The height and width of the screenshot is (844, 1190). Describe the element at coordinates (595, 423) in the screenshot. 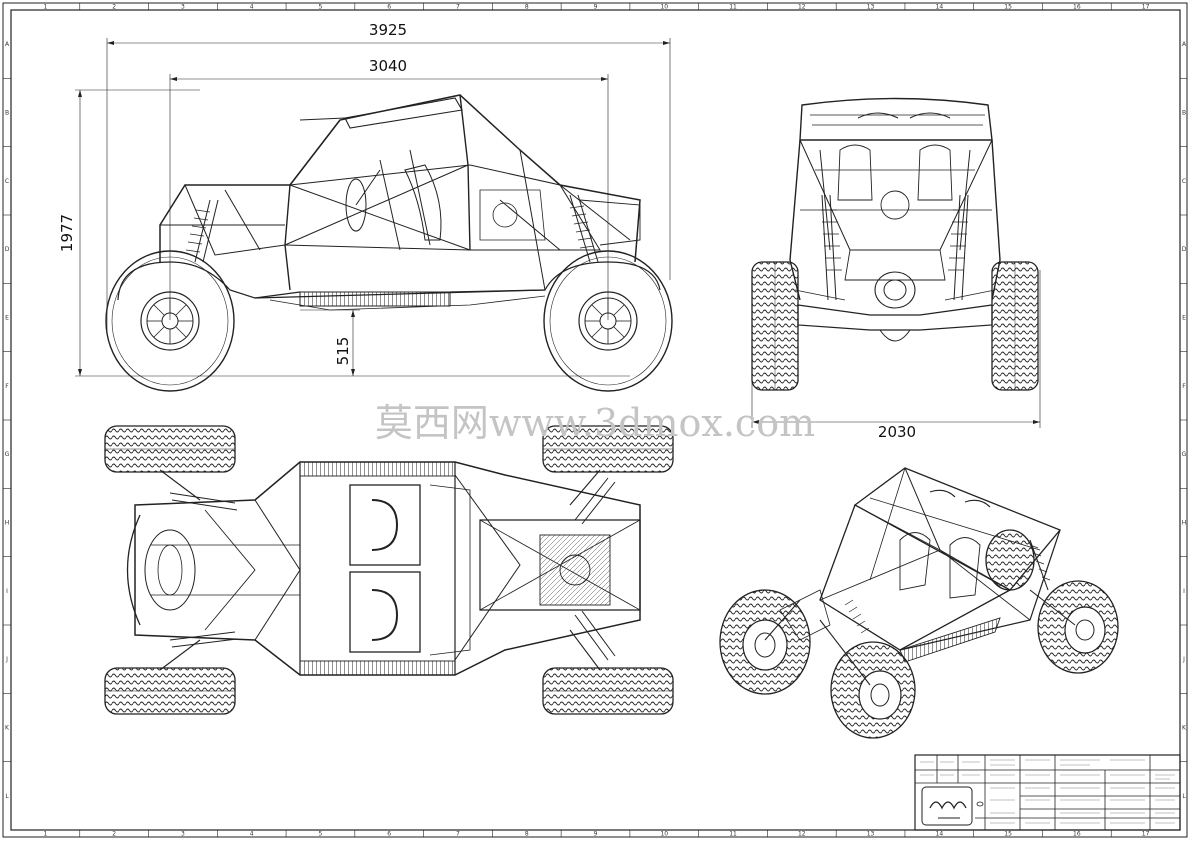

I see `watermark: 莫西网www.3dmox.com` at that location.